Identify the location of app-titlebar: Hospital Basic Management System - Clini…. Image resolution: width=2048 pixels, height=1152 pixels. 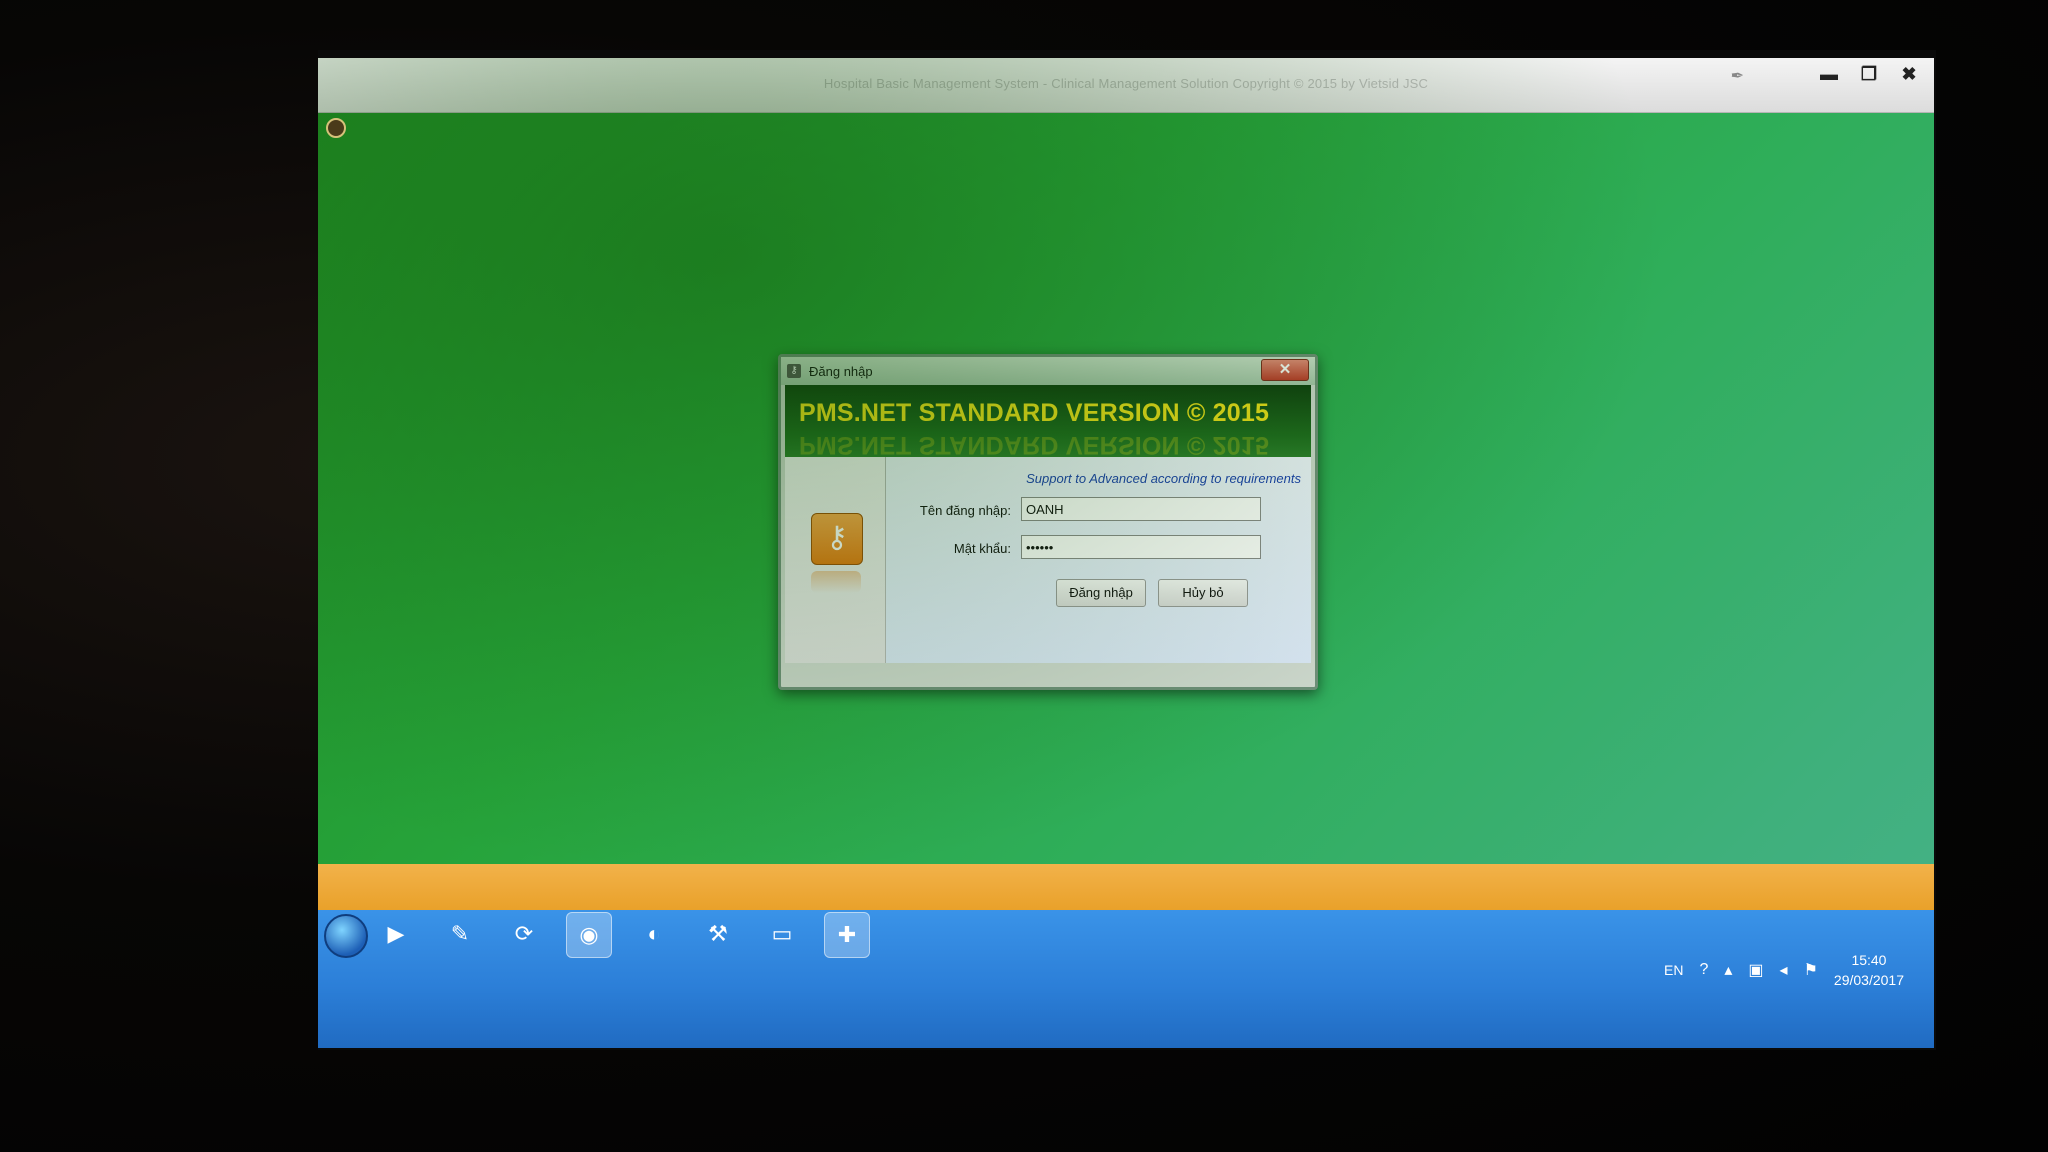
(1126, 85).